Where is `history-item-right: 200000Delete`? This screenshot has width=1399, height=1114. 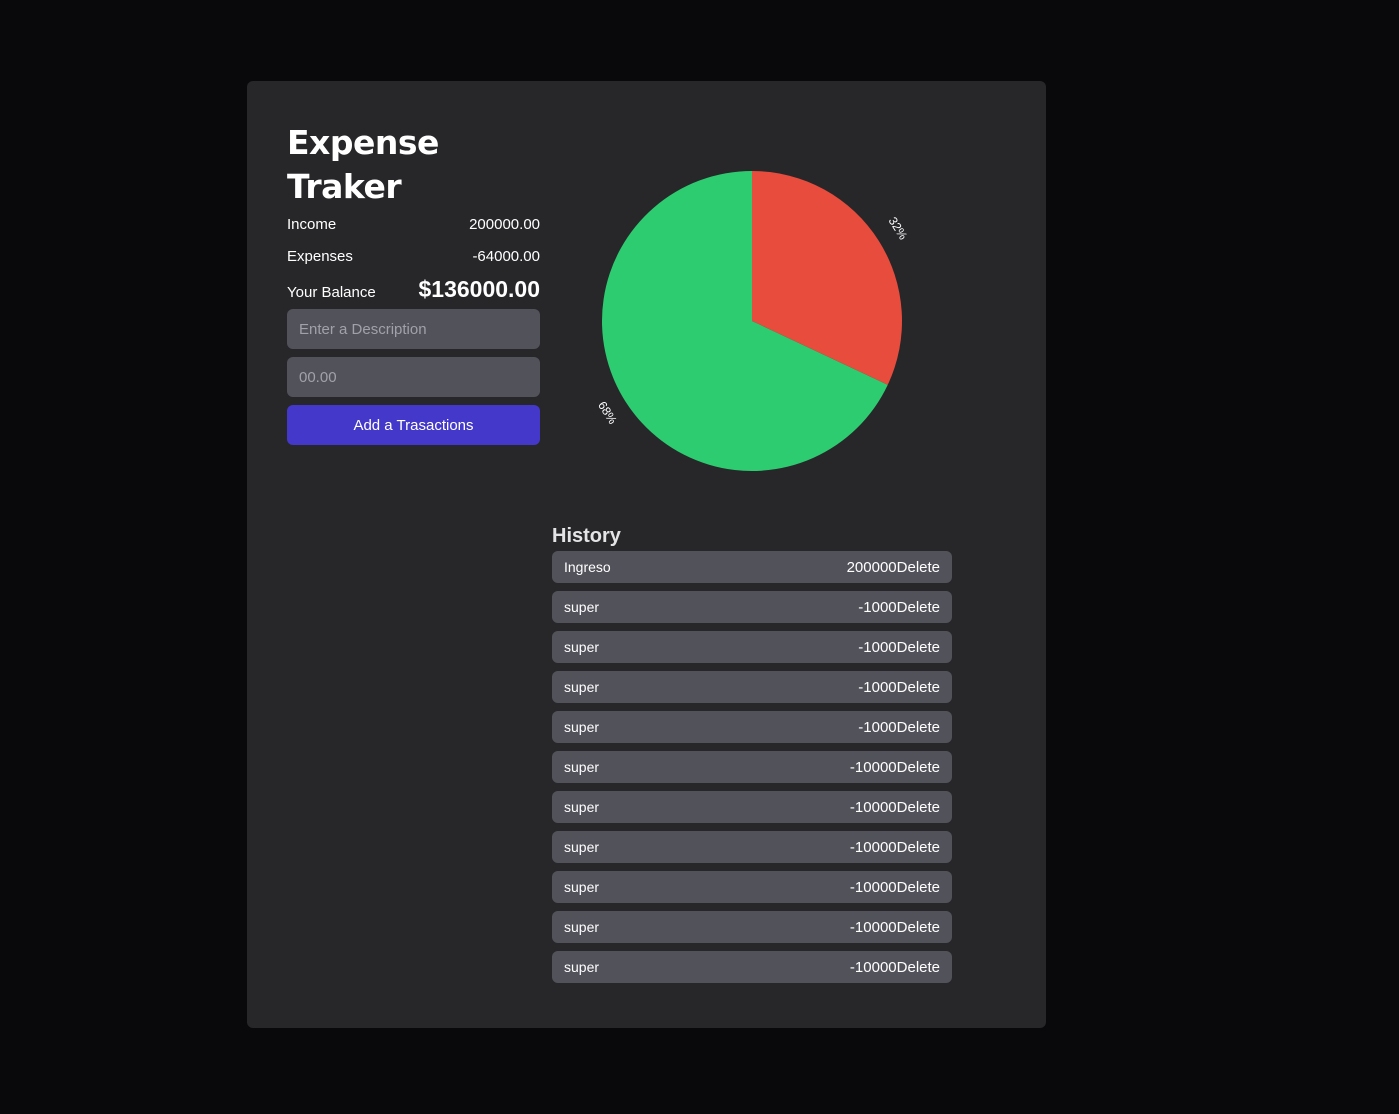
history-item-right: 200000Delete is located at coordinates (893, 567).